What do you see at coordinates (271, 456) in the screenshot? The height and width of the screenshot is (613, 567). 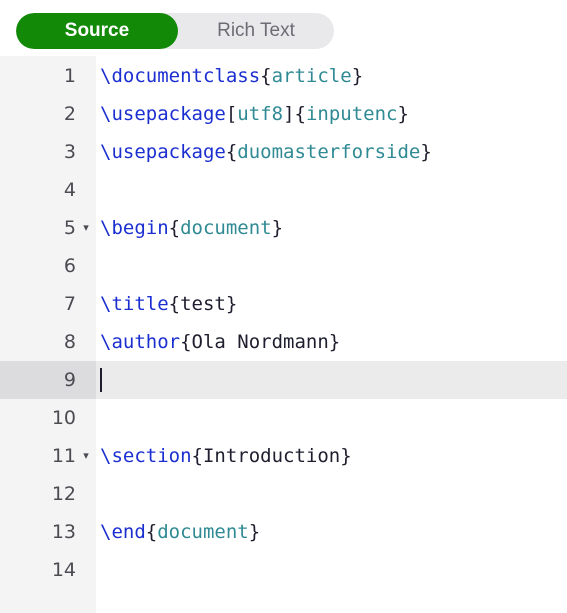 I see `code-token: {Introduction}` at bounding box center [271, 456].